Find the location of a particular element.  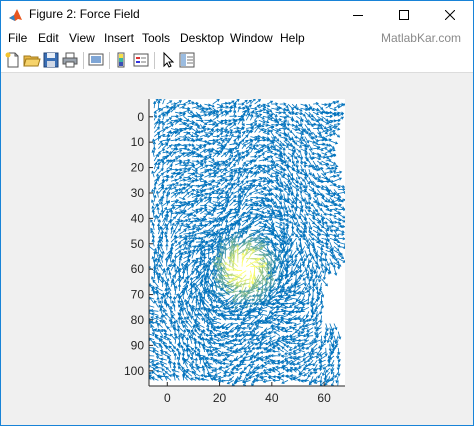

maximize-icon is located at coordinates (404, 14).